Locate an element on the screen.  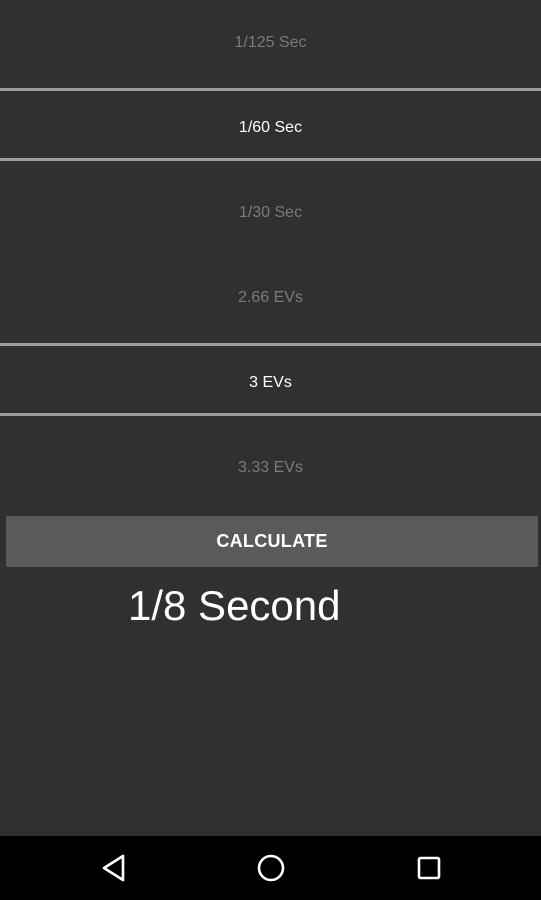
home-icon is located at coordinates (271, 868).